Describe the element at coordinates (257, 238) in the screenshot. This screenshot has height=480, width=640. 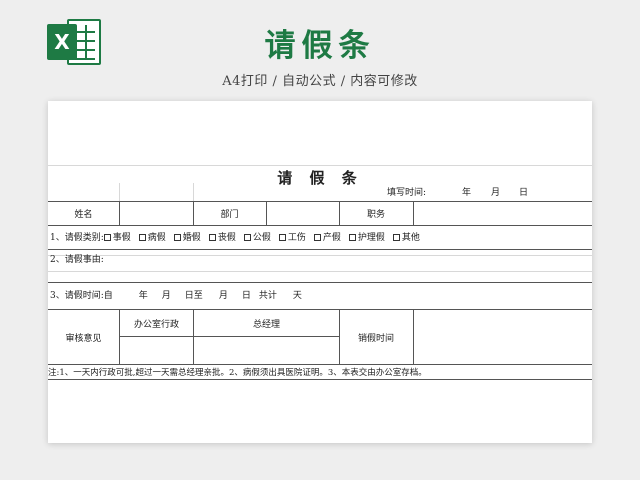
I see `leave-option: 公假` at that location.